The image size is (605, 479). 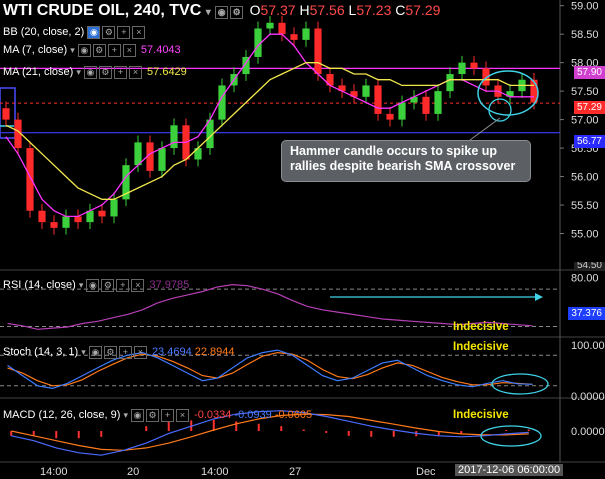 What do you see at coordinates (585, 7) in the screenshot?
I see `price-tick-label: 59.00` at bounding box center [585, 7].